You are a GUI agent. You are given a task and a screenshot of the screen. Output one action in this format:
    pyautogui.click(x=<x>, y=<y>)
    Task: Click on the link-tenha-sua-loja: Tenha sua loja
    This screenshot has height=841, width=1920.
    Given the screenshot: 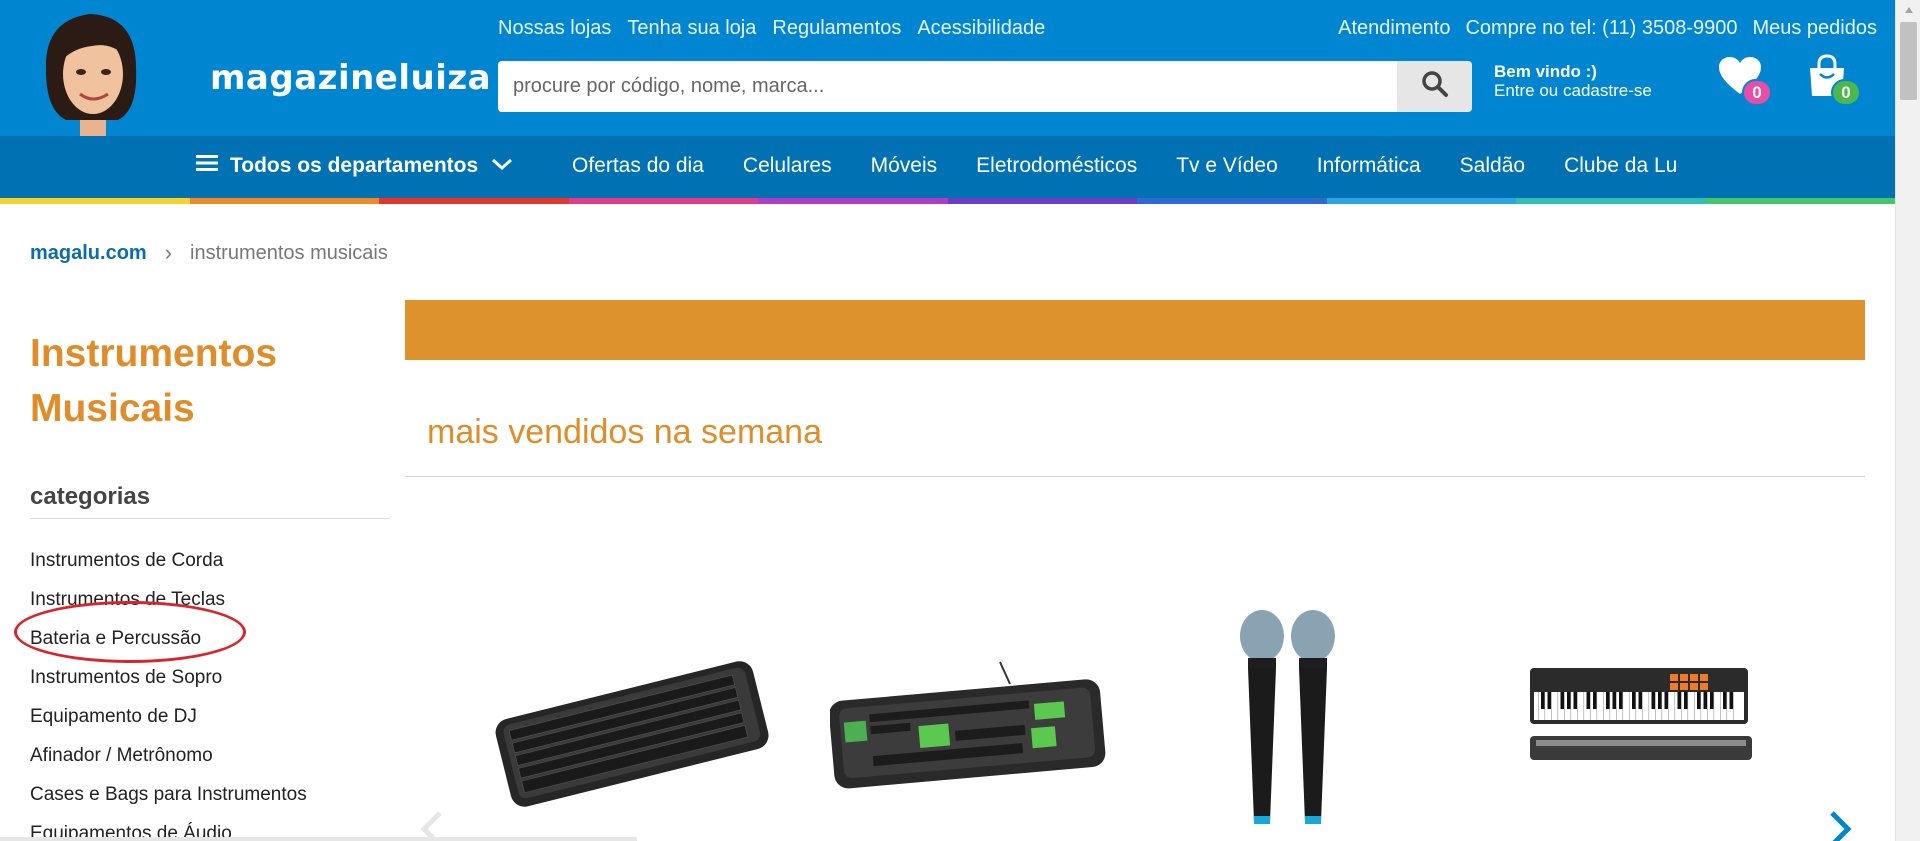 What is the action you would take?
    pyautogui.click(x=691, y=28)
    